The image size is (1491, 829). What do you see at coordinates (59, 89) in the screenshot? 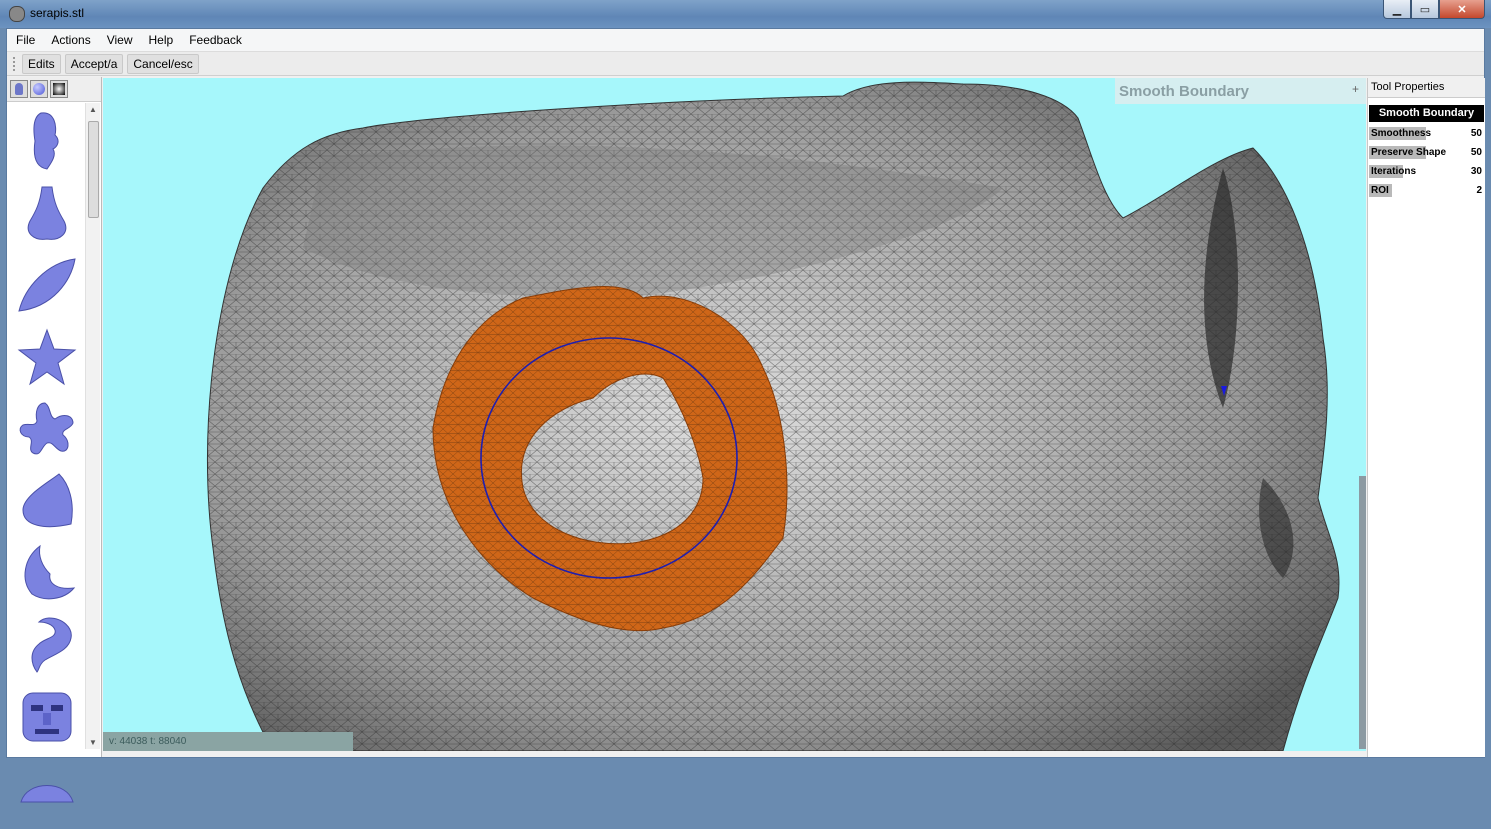
I see `gradient-icon` at bounding box center [59, 89].